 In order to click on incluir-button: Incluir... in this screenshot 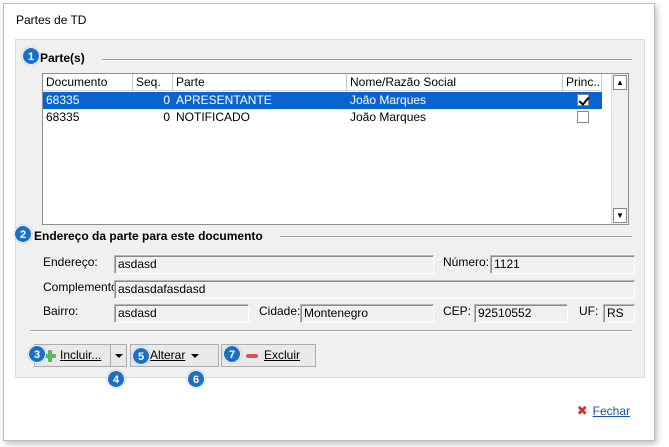, I will do `click(74, 355)`.